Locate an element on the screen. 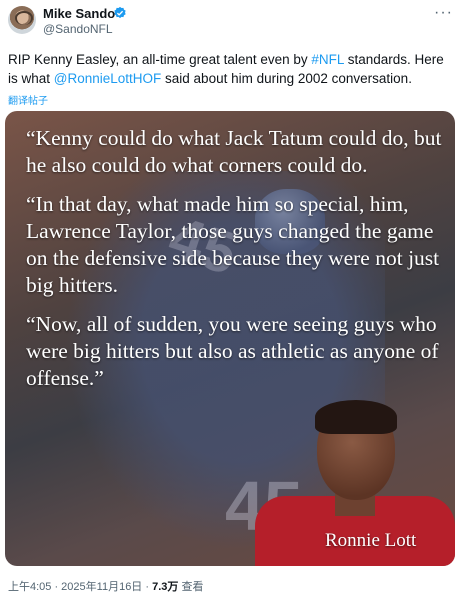  more-options-icon: ··· is located at coordinates (443, 13).